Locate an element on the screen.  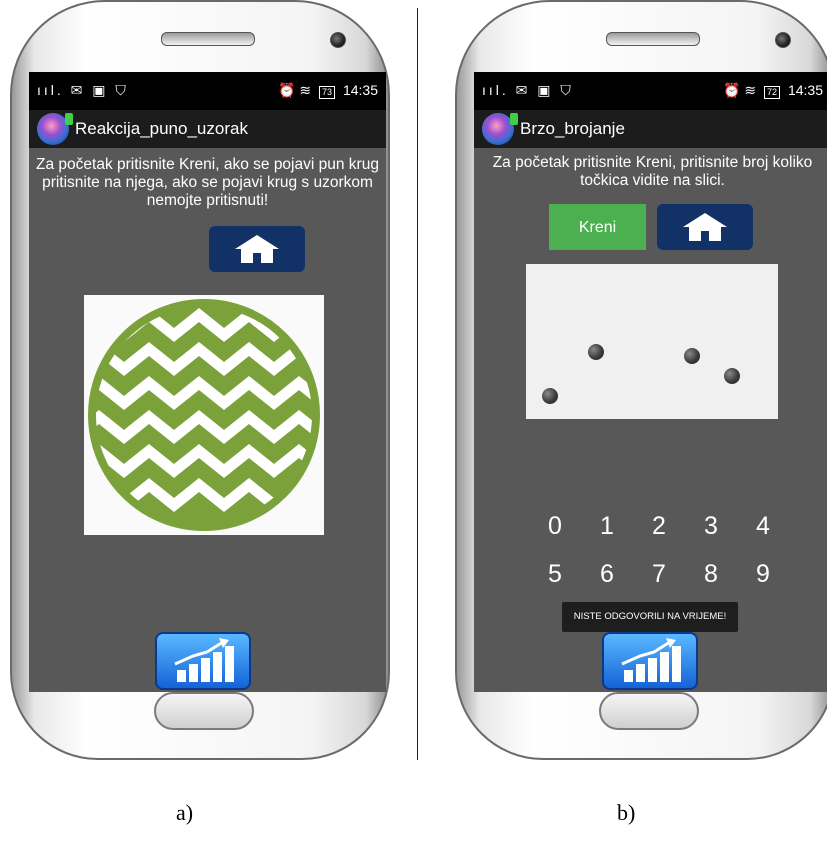
digit-row-bottom: 5 6 7 8 9 is located at coordinates (659, 574).